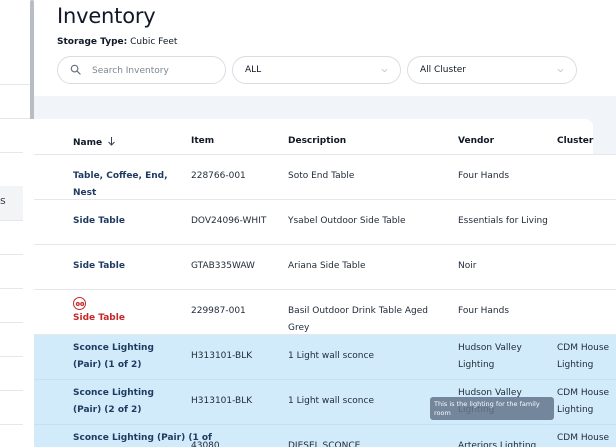  What do you see at coordinates (583, 438) in the screenshot?
I see `row-cluster: CDM House` at bounding box center [583, 438].